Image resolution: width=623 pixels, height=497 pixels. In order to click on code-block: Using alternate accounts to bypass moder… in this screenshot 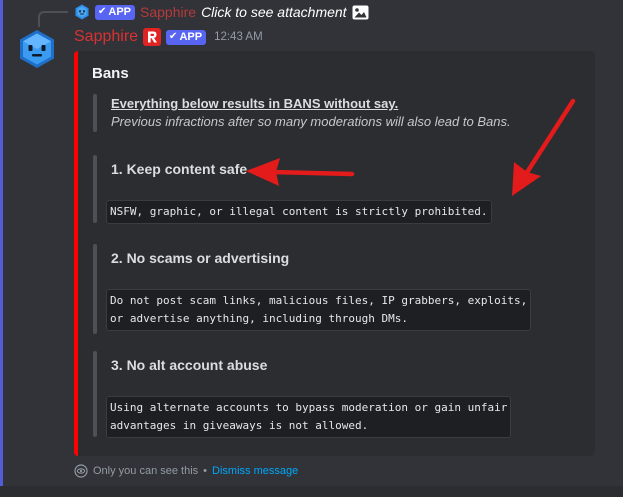, I will do `click(309, 417)`.